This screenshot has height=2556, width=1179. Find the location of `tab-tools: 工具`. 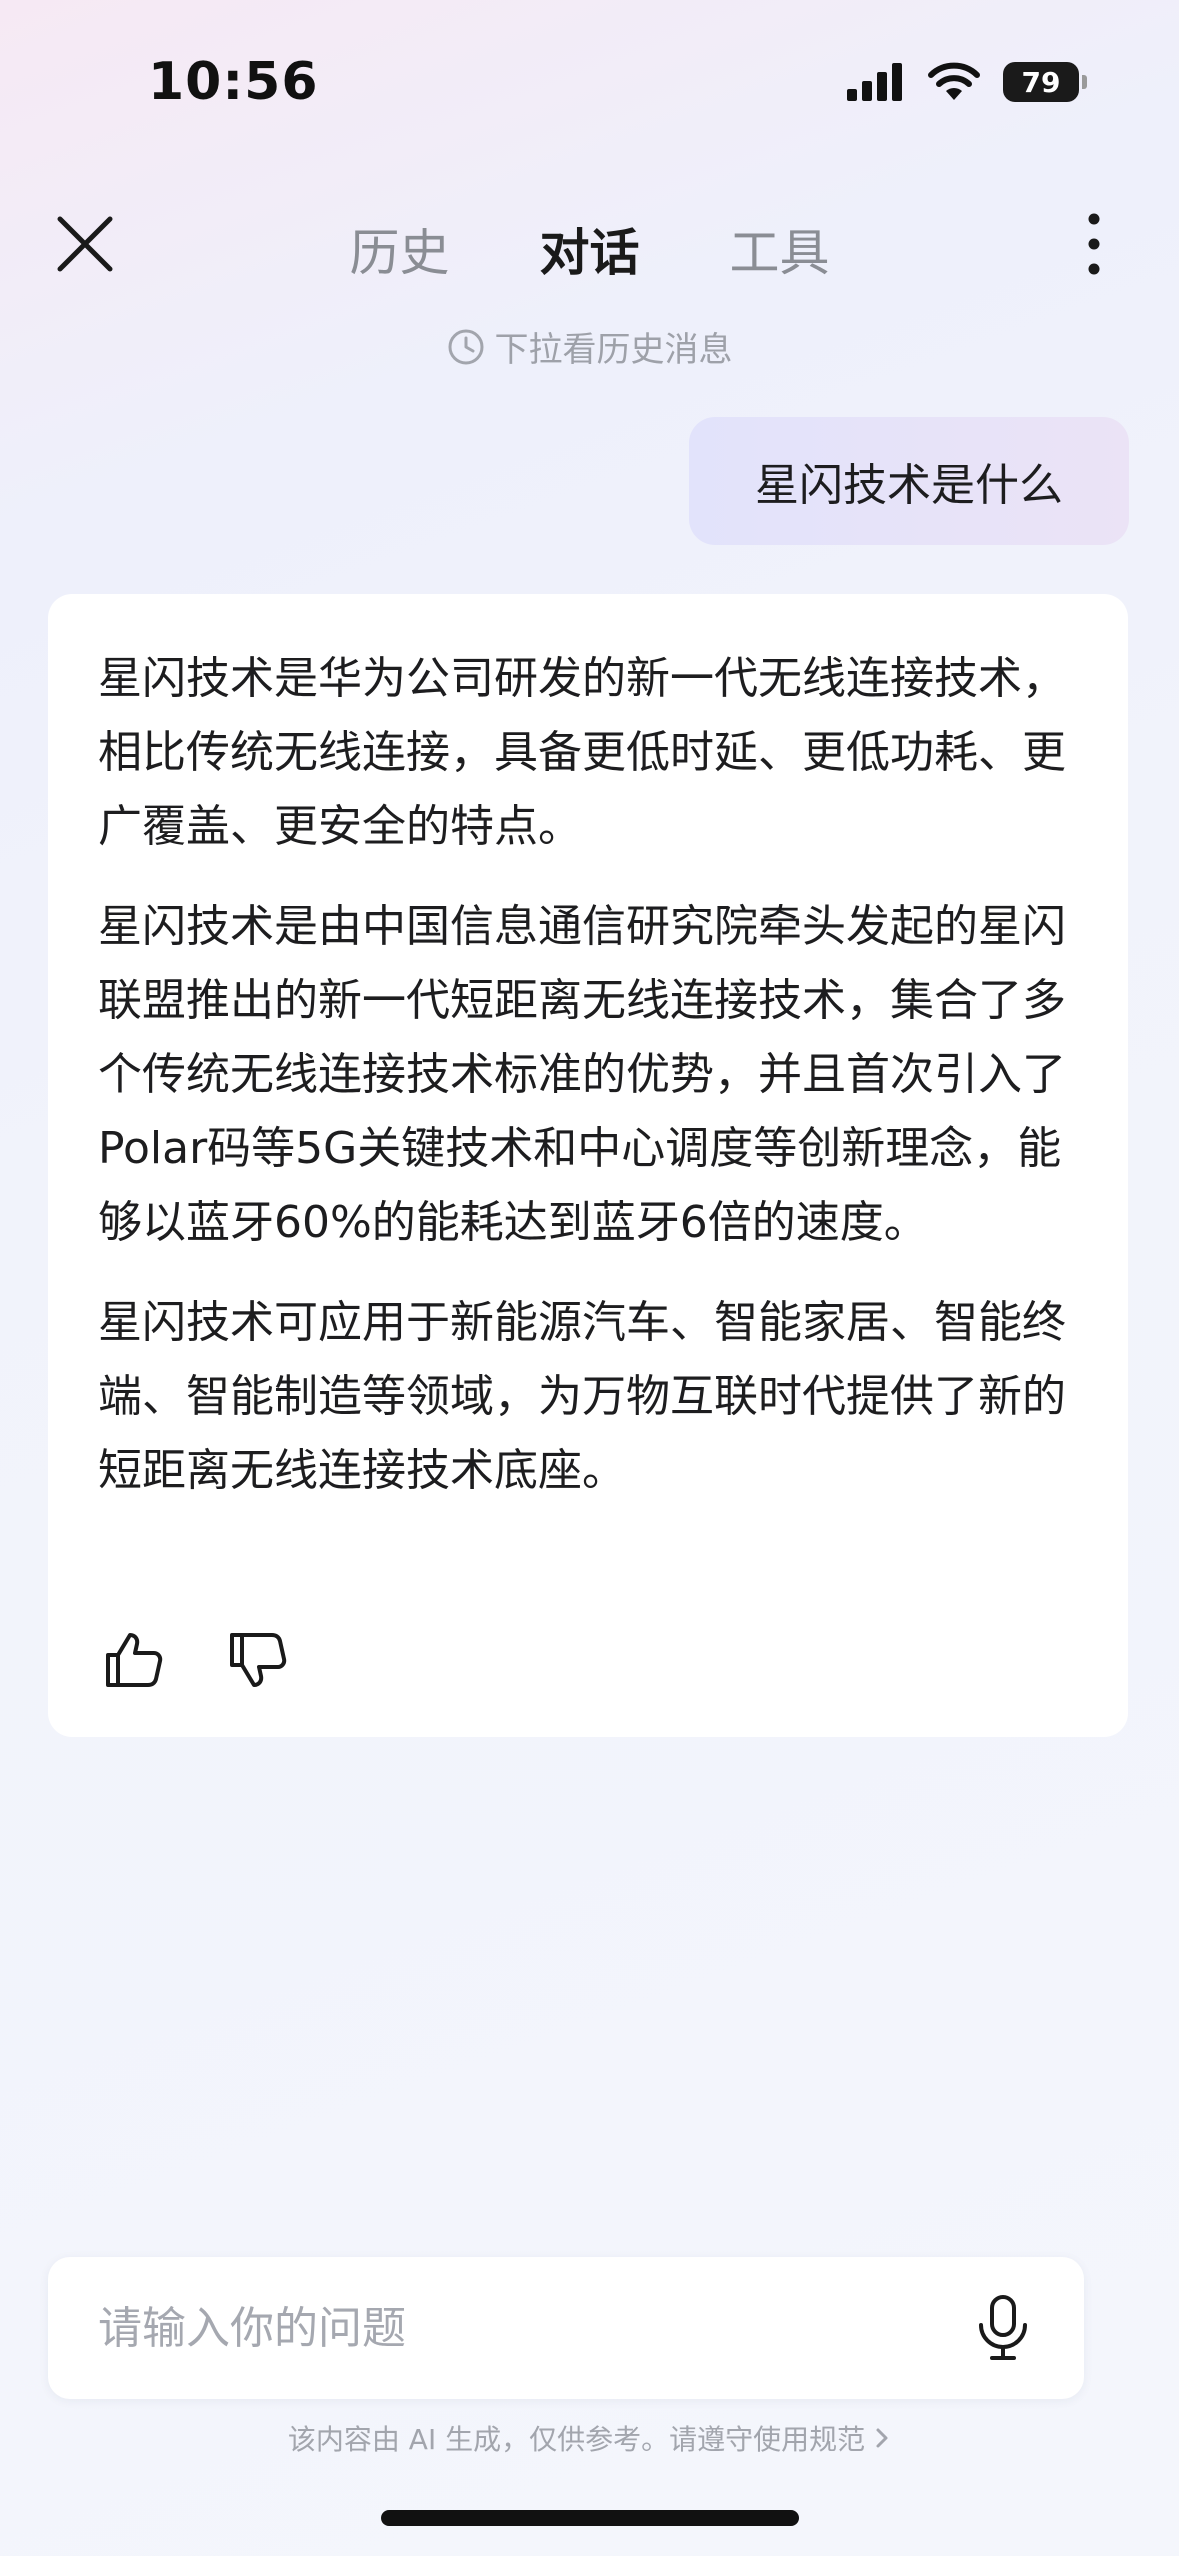

tab-tools: 工具 is located at coordinates (780, 249).